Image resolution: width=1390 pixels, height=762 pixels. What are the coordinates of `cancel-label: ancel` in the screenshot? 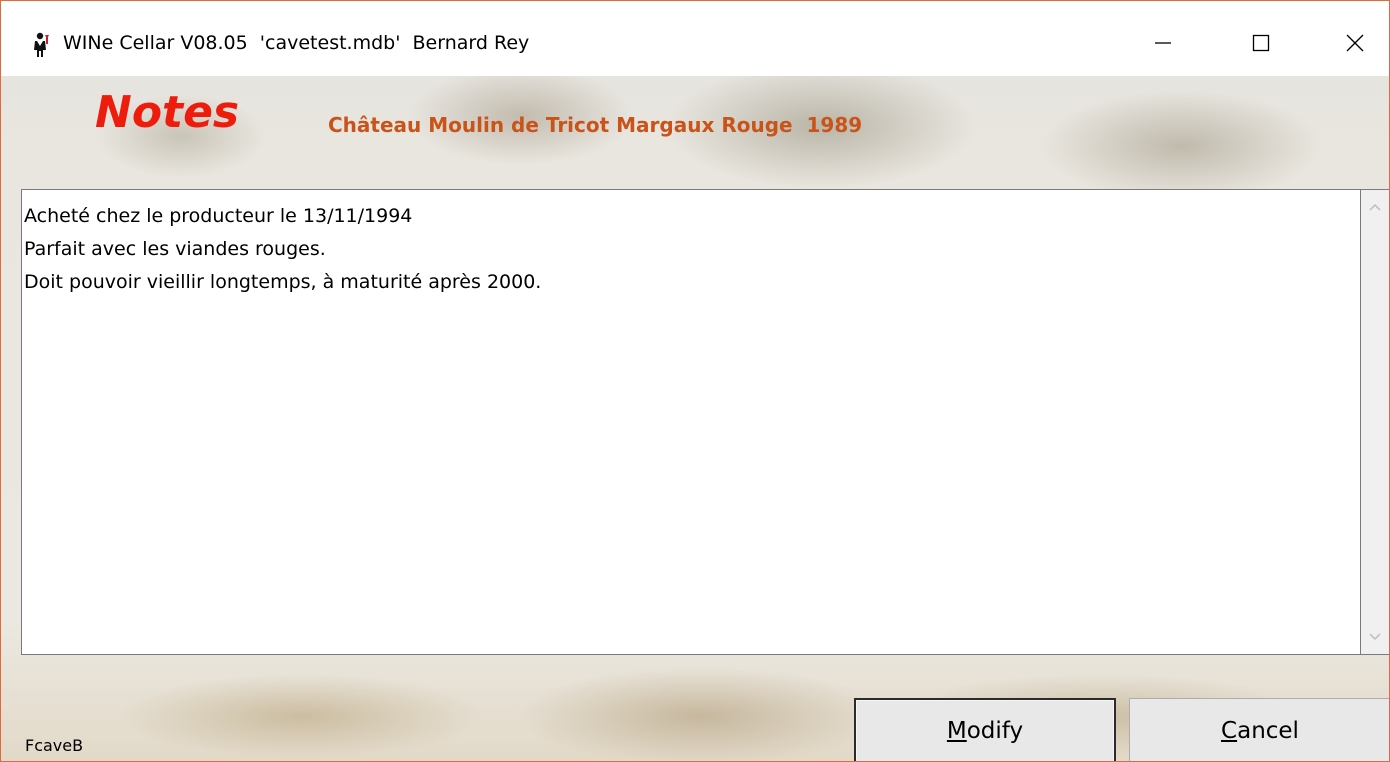 It's located at (1268, 731).